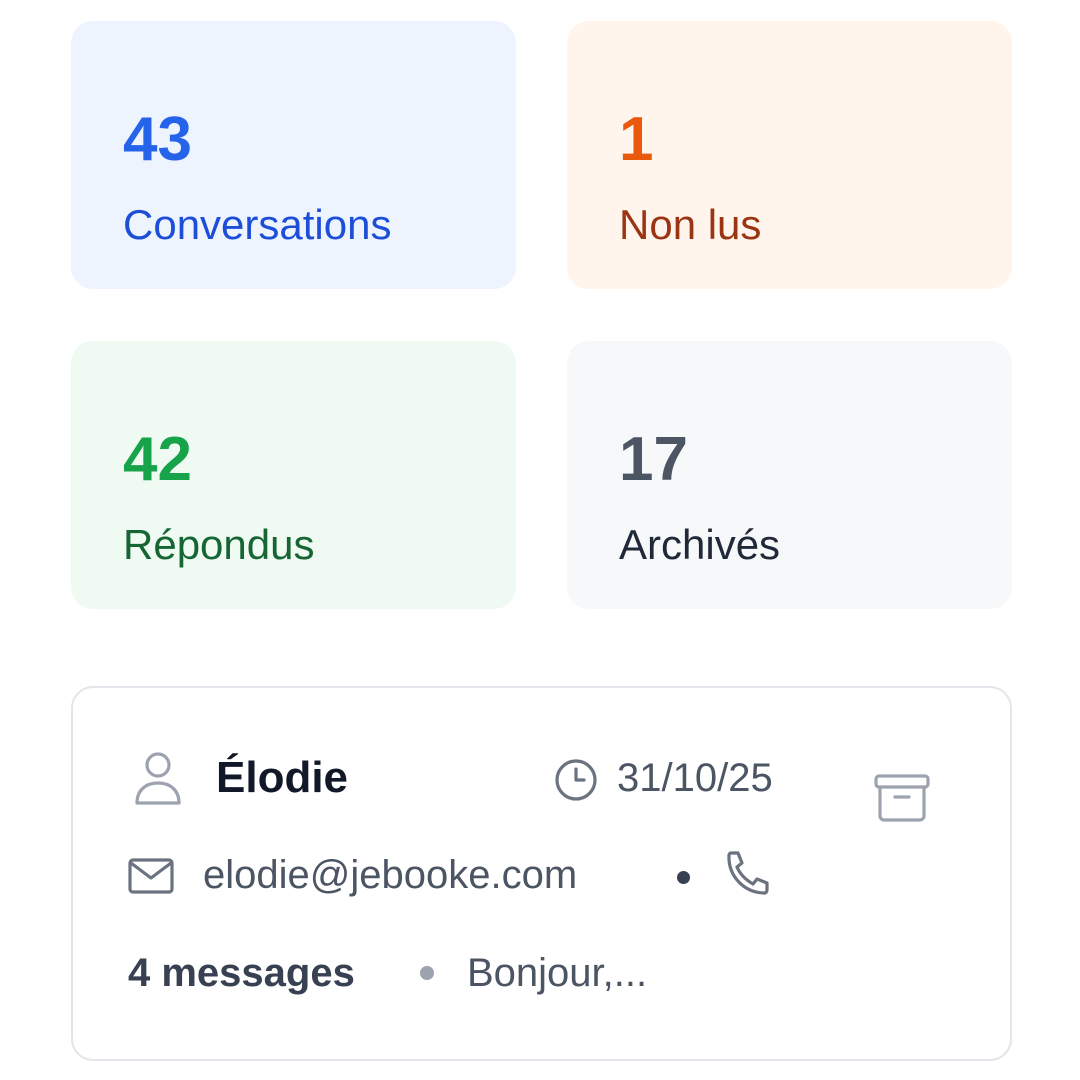 This screenshot has width=1080, height=1080. What do you see at coordinates (700, 544) in the screenshot?
I see `stat-label: Archivés` at bounding box center [700, 544].